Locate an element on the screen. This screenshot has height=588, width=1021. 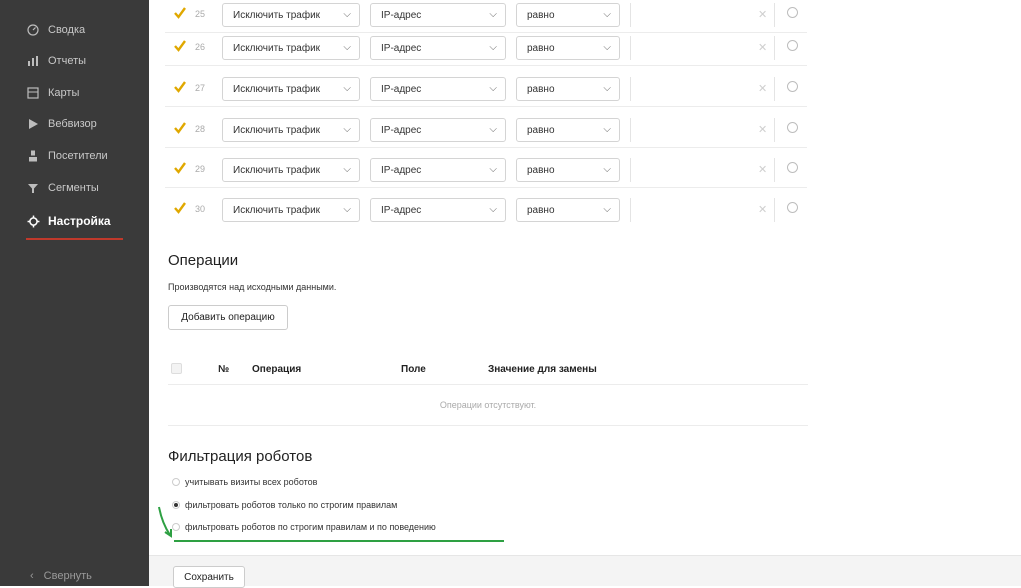
operations-title: Операции is located at coordinates (203, 260).